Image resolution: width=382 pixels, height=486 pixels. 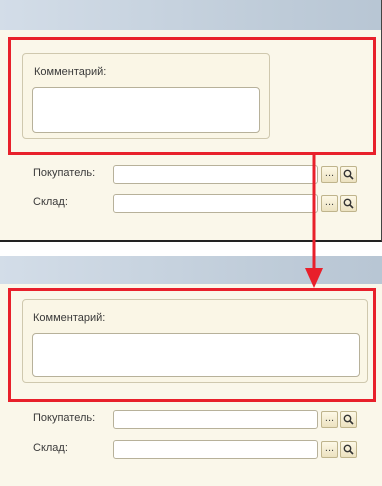 What do you see at coordinates (314, 220) in the screenshot?
I see `arrow-down-icon` at bounding box center [314, 220].